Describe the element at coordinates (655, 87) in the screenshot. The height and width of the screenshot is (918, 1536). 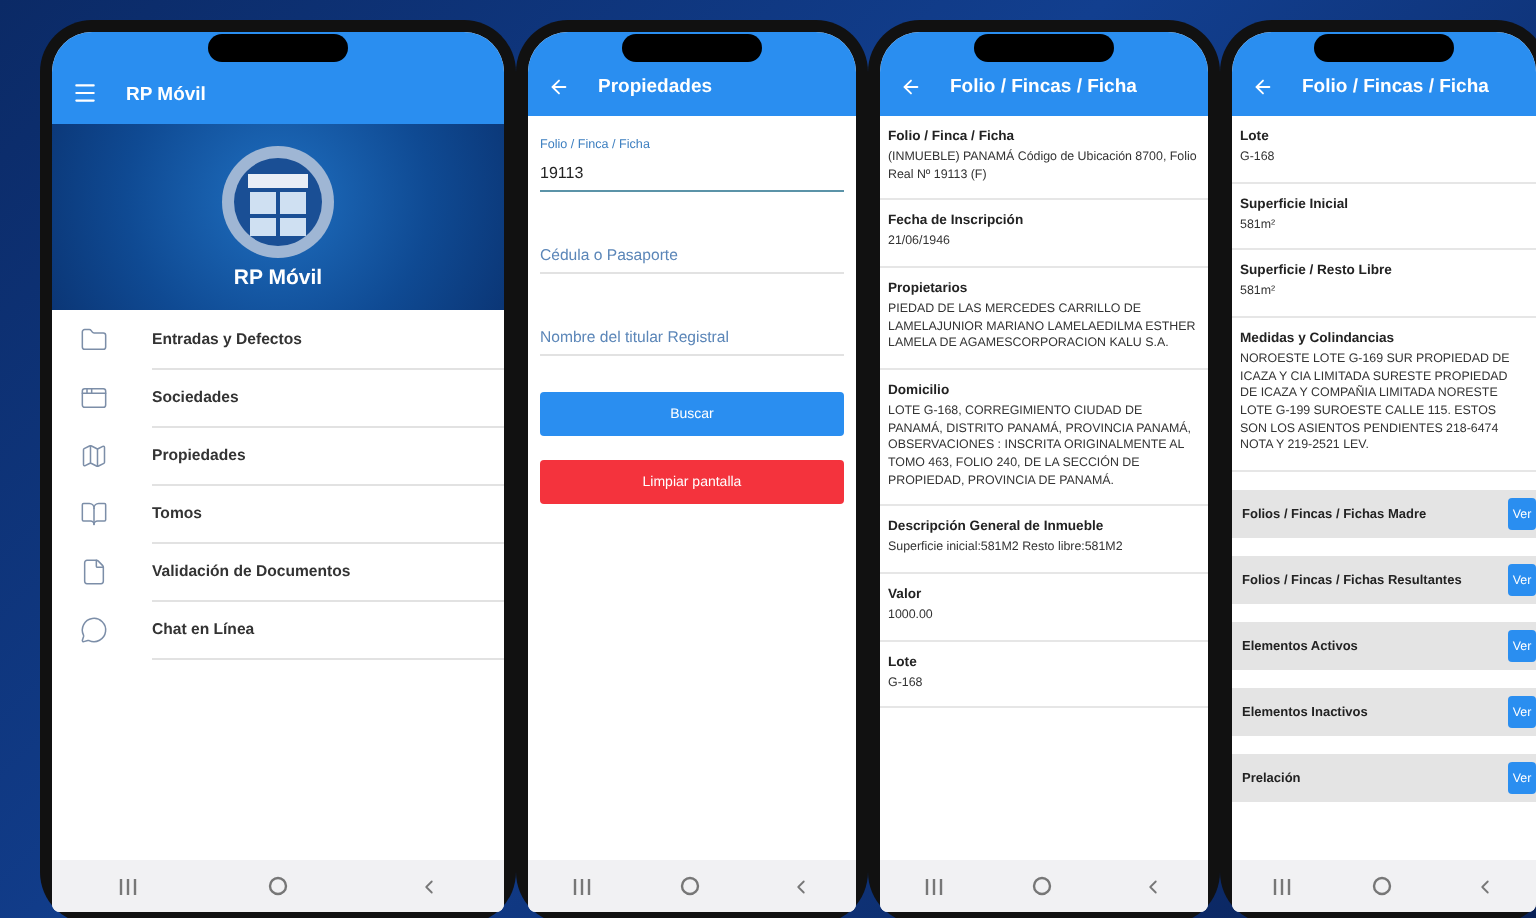
I see `screen-title: Propiedades` at that location.